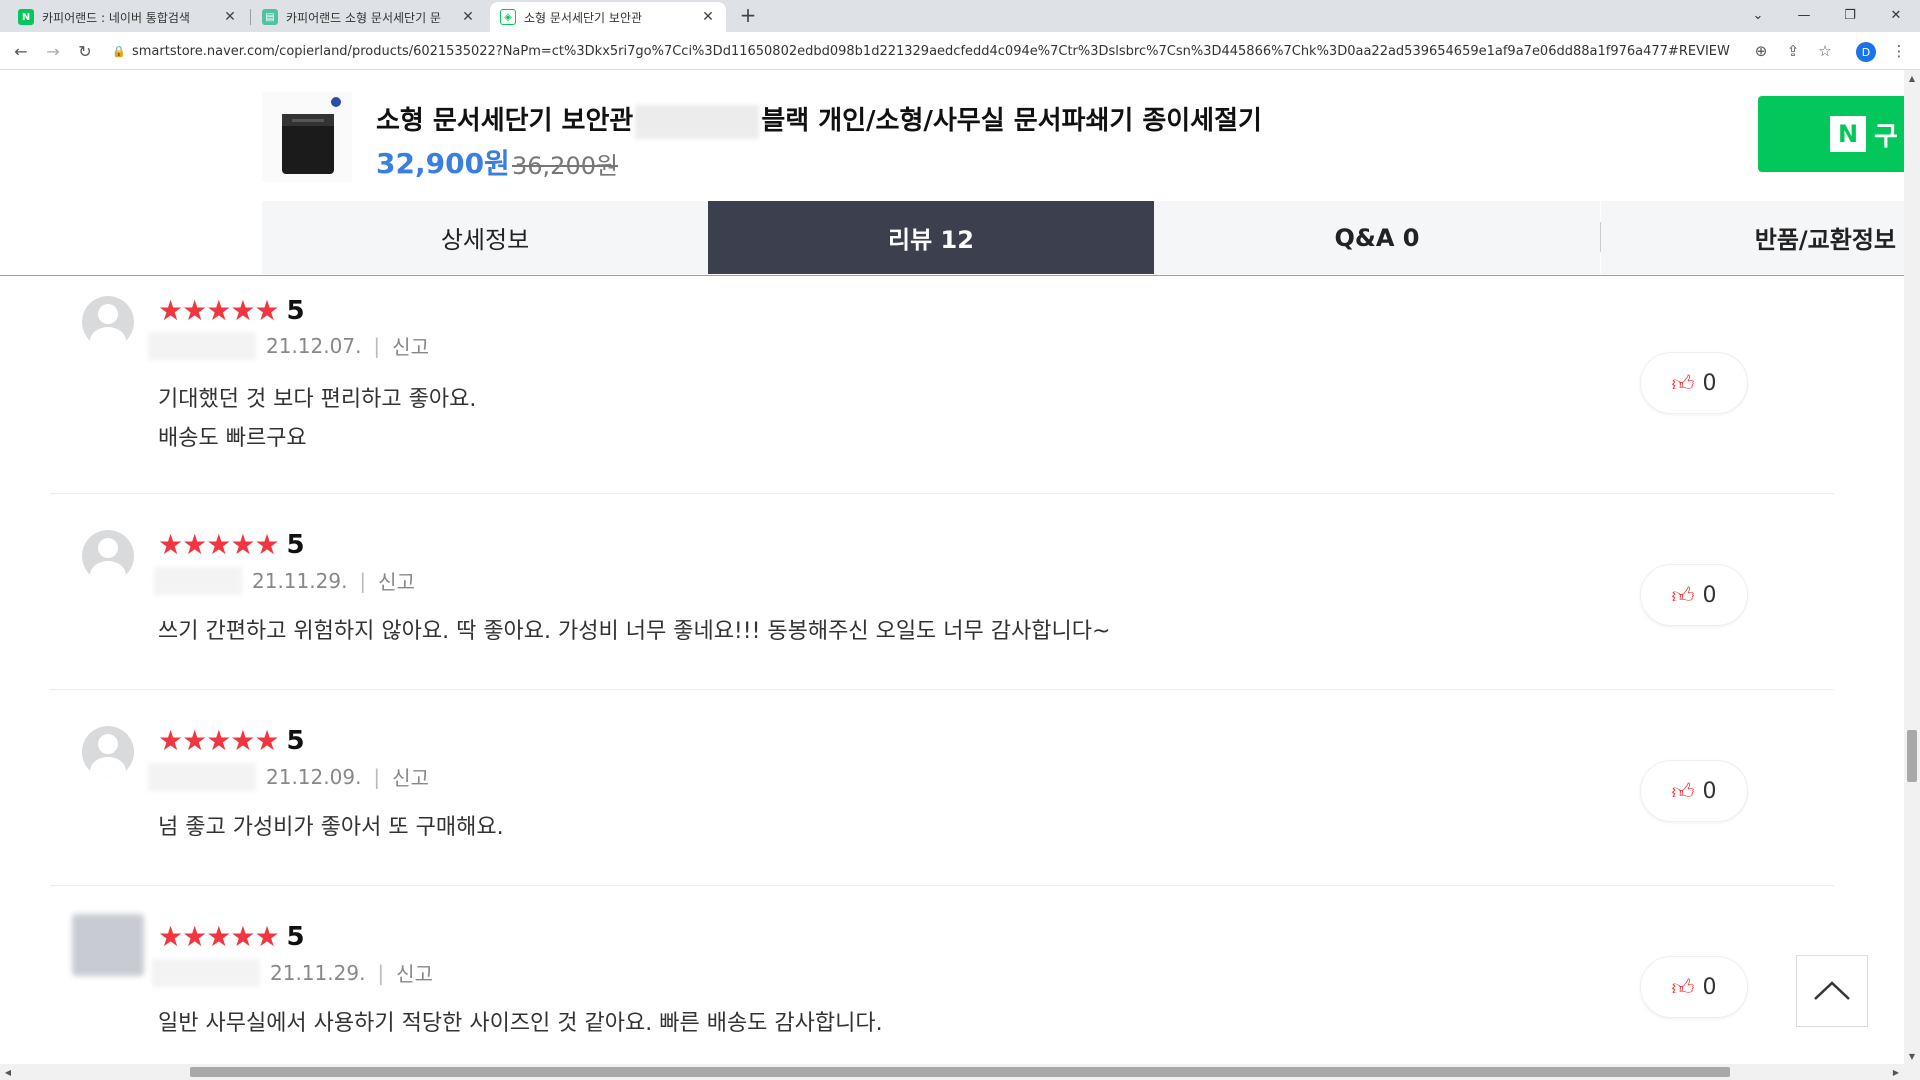 This screenshot has width=1920, height=1080. What do you see at coordinates (931, 237) in the screenshot?
I see `tab-reviews: 리뷰 12` at bounding box center [931, 237].